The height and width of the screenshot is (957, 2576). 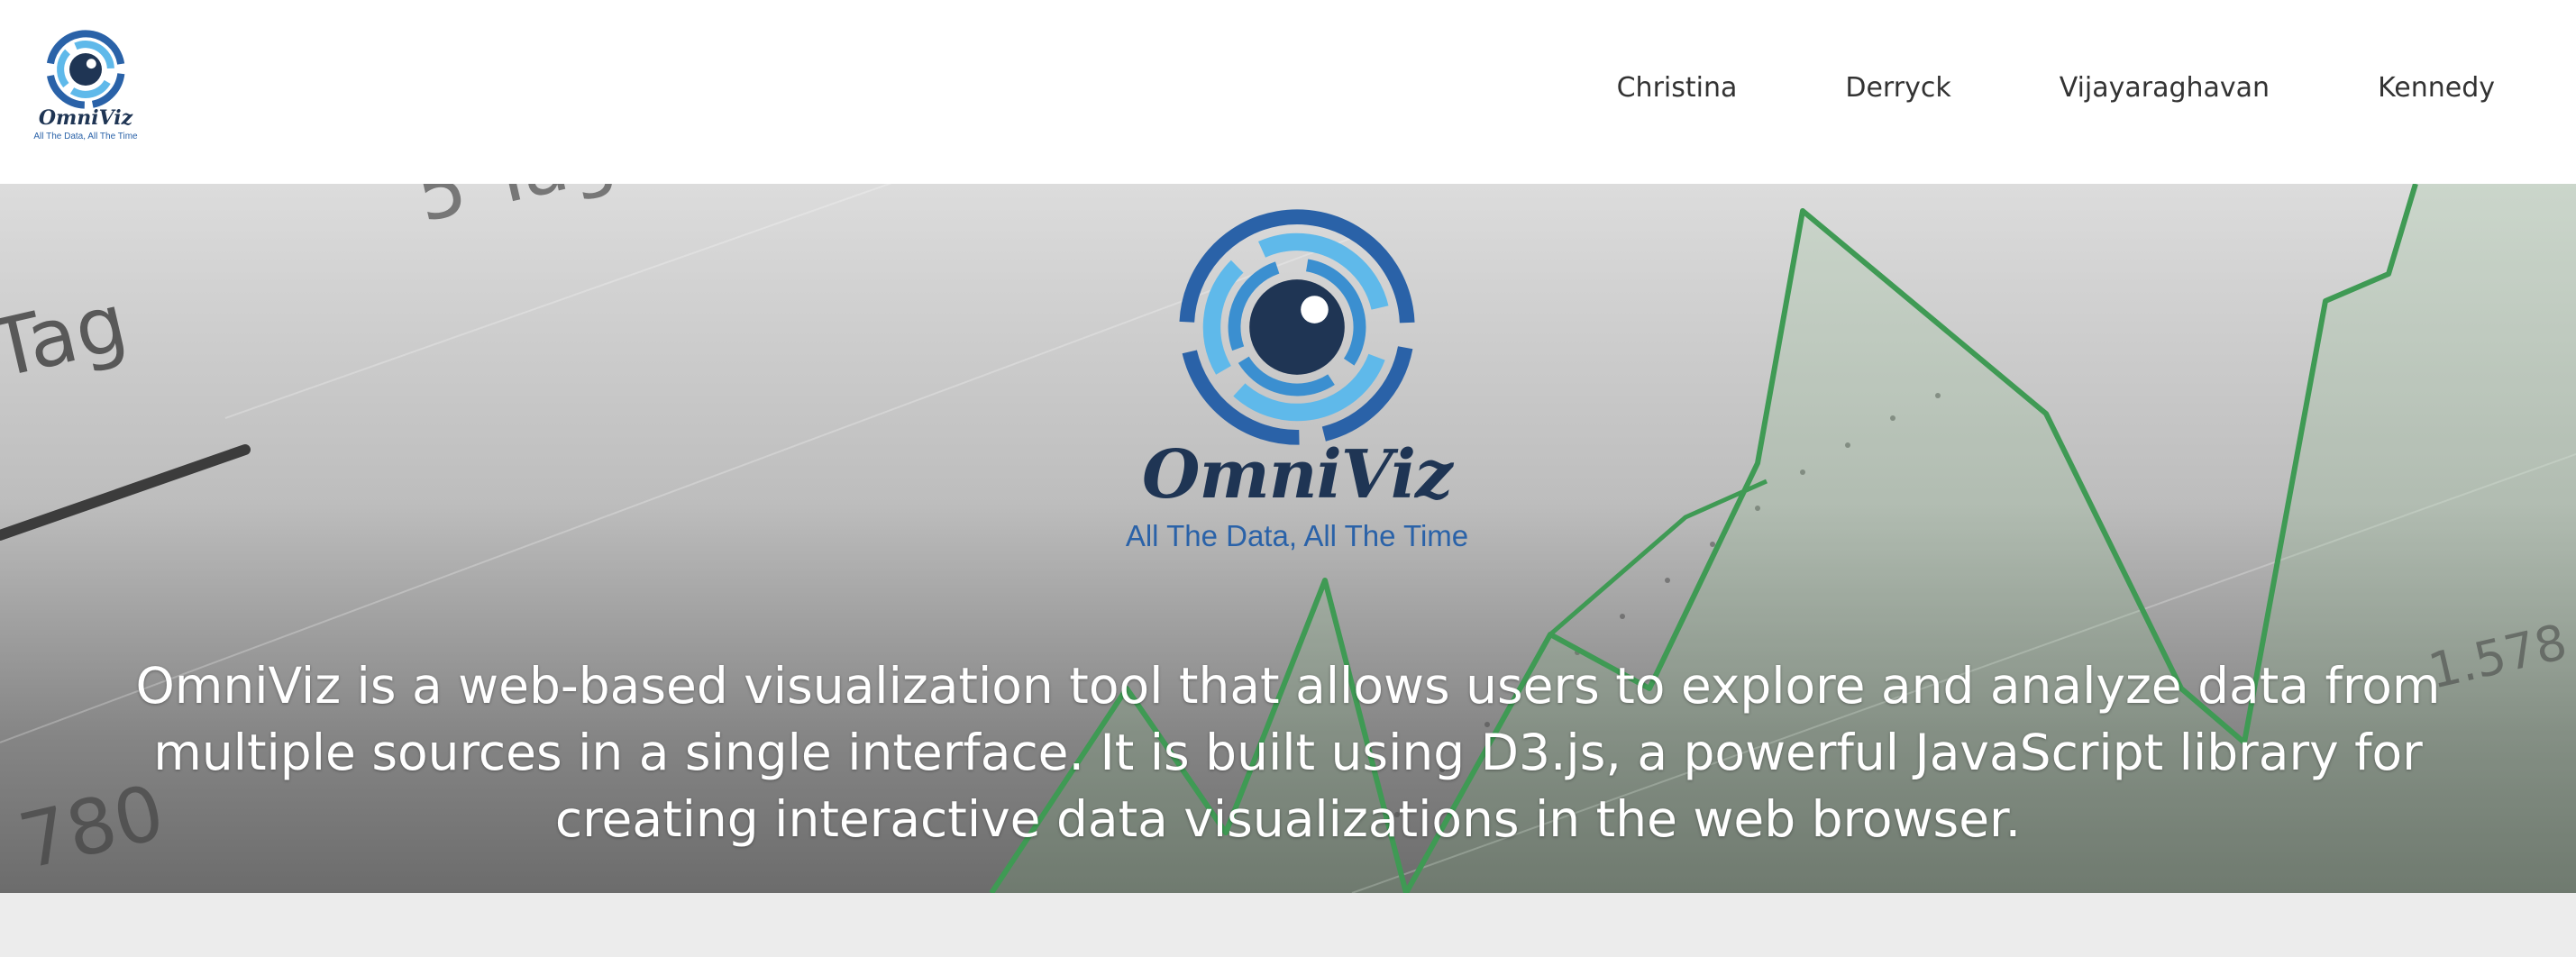 What do you see at coordinates (2165, 88) in the screenshot?
I see `nav-link-vijayaraghavan: Vijayaraghavan` at bounding box center [2165, 88].